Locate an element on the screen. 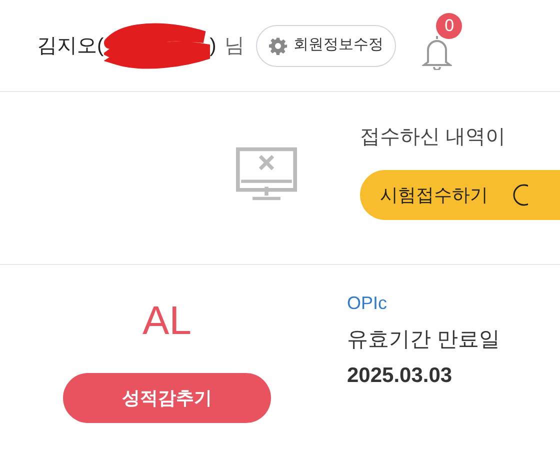  grade-text: AL is located at coordinates (167, 321).